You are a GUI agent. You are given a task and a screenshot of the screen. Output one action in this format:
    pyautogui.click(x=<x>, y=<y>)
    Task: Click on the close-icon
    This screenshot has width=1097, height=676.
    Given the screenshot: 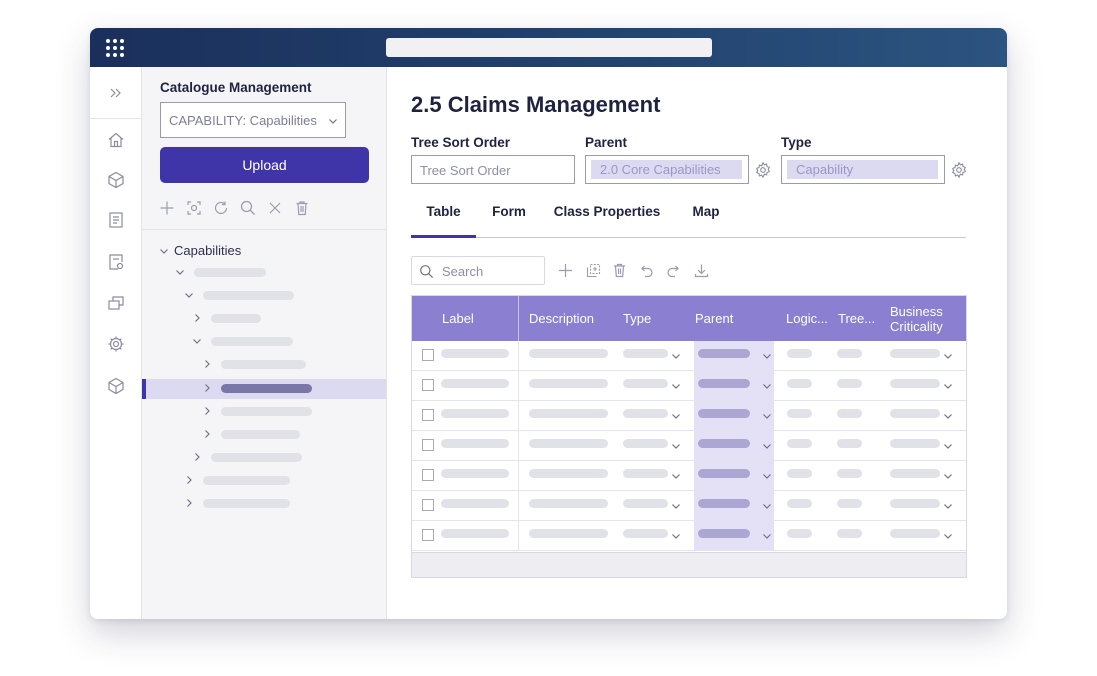 What is the action you would take?
    pyautogui.click(x=275, y=208)
    